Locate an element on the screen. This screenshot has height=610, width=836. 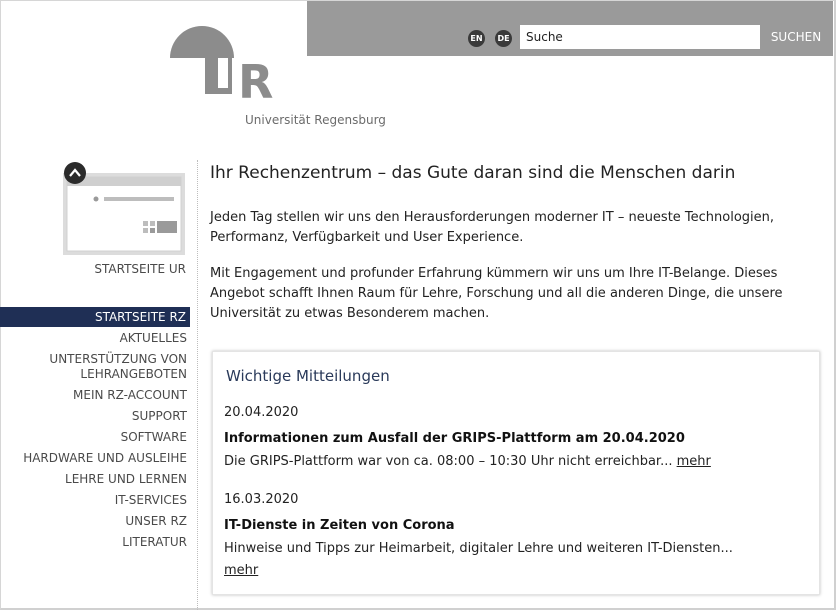
search-input is located at coordinates (640, 37).